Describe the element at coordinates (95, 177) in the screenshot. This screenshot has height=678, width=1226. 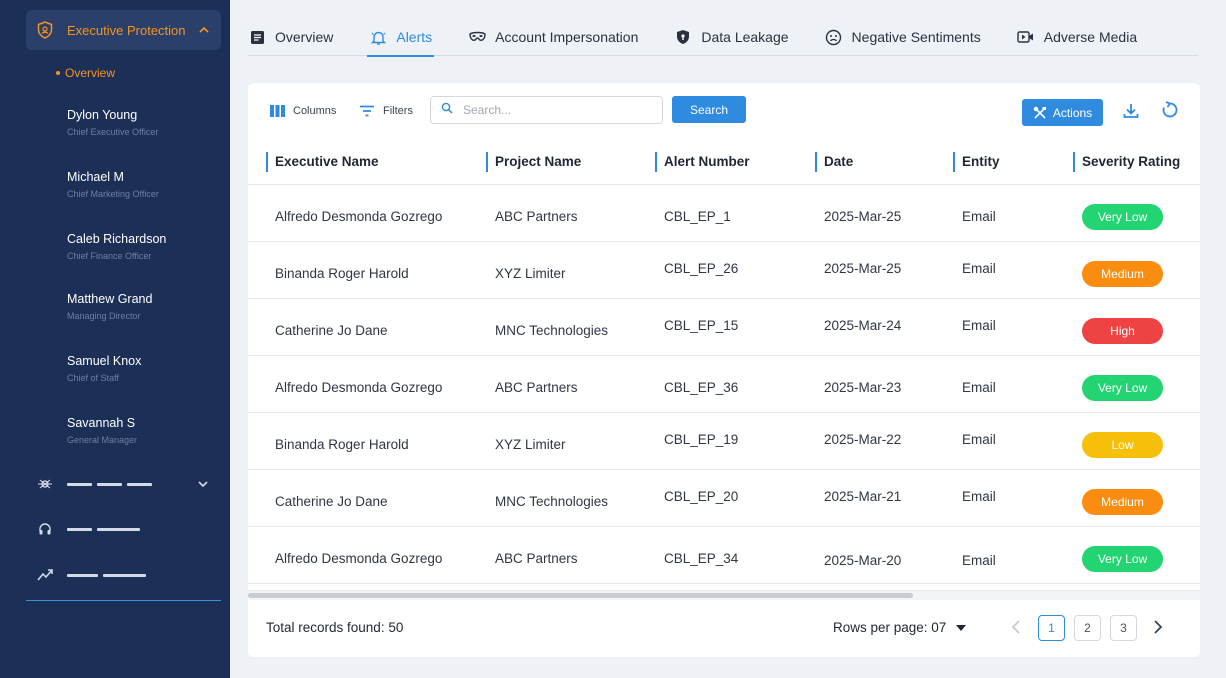
I see `person-name: Michael M` at that location.